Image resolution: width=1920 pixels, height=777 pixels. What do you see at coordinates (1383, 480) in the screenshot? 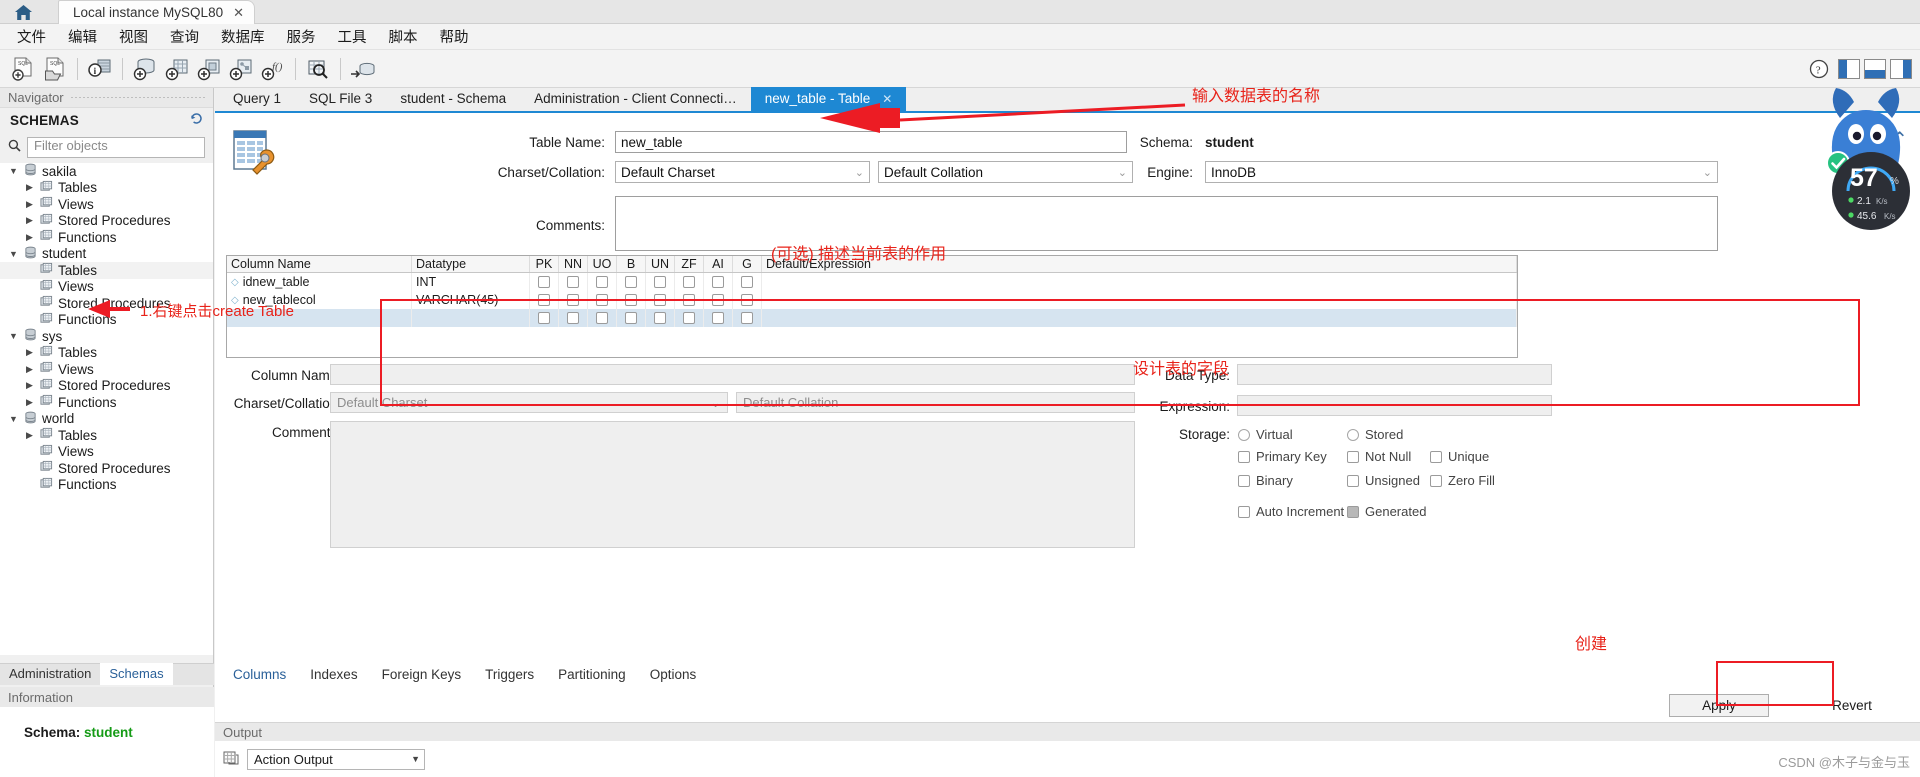
I see `checkbox-unsigned: Unsigned` at bounding box center [1383, 480].